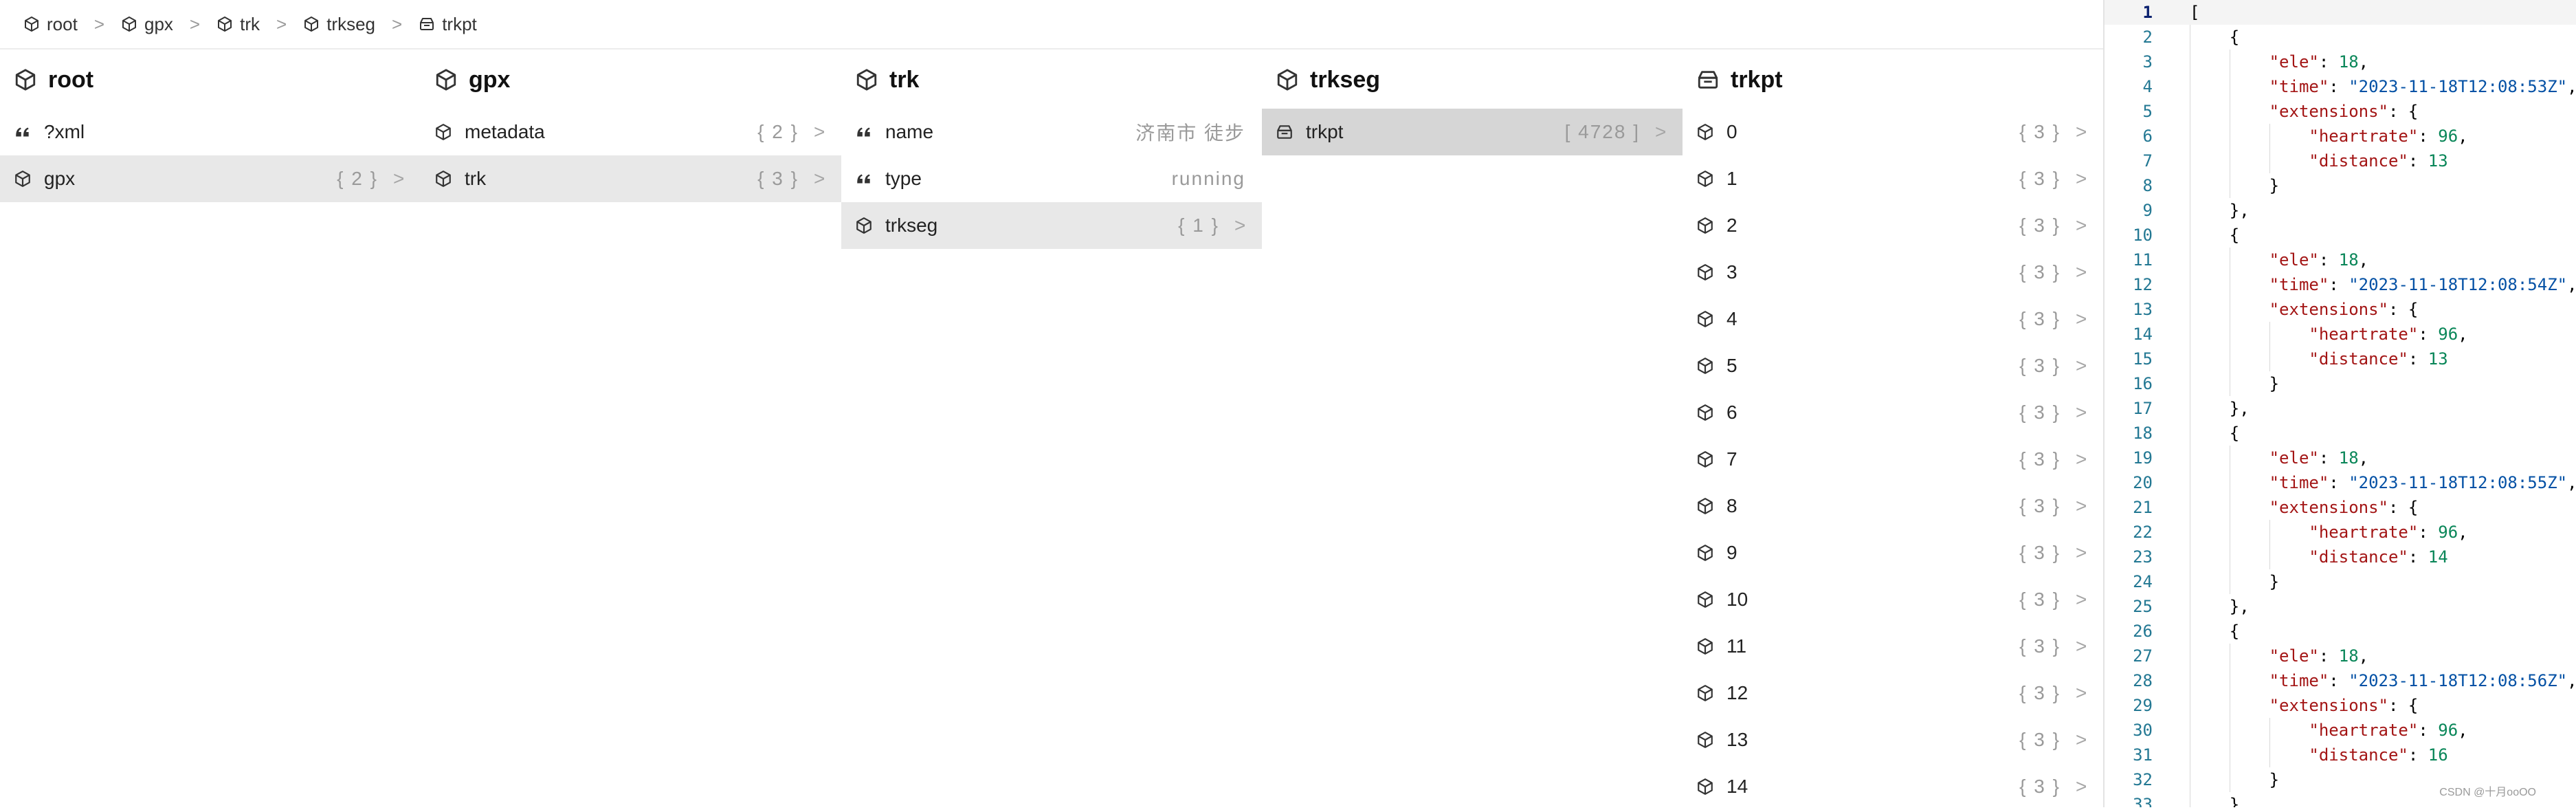 The height and width of the screenshot is (810, 2576). I want to click on column-row-trkpt: trkpt [ 4728 ] >, so click(1472, 132).